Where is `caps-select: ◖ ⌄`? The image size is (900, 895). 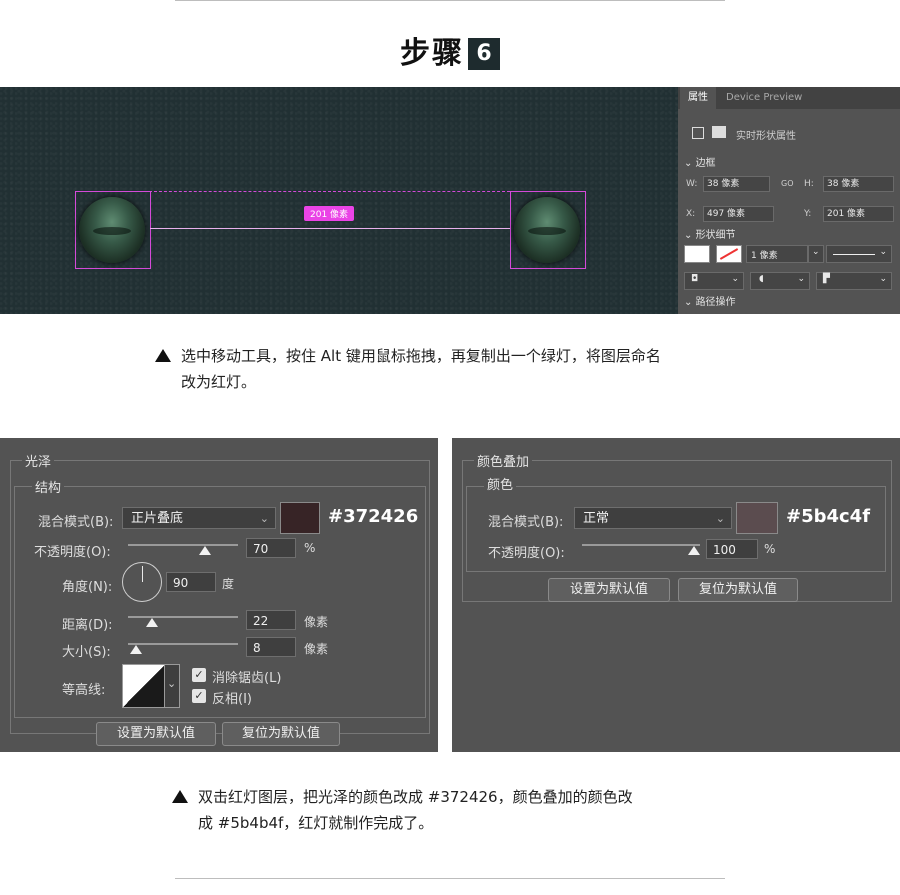 caps-select: ◖ ⌄ is located at coordinates (780, 281).